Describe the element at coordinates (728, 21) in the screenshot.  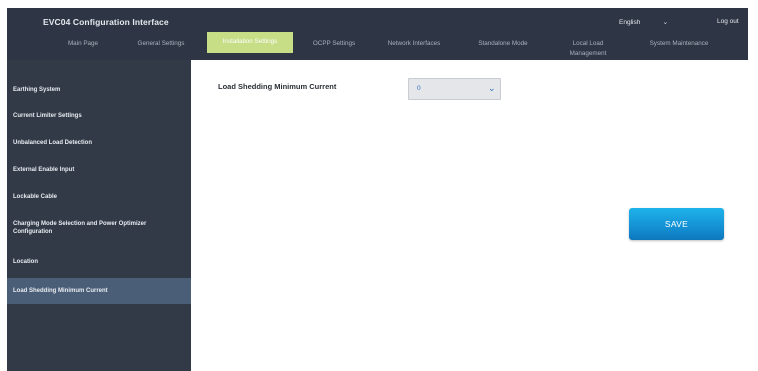
I see `logout-link: Log out` at that location.